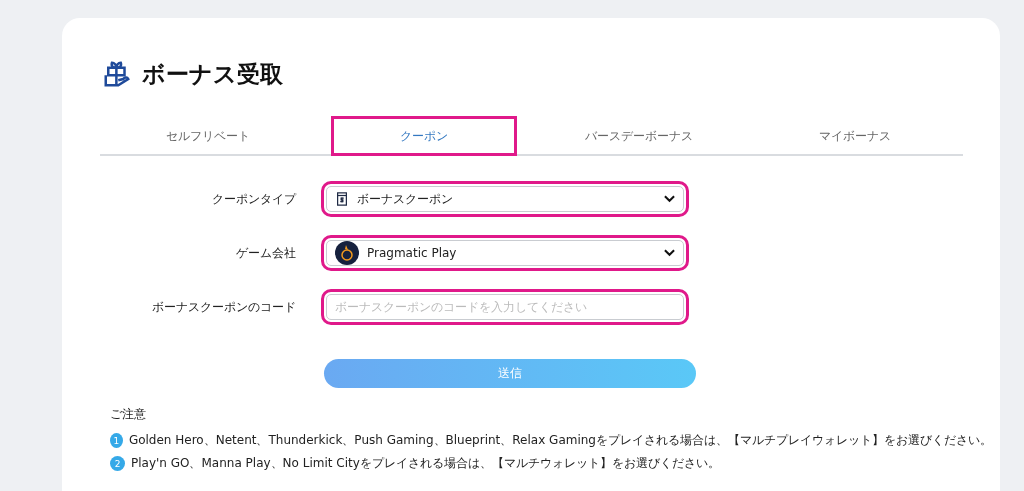  Describe the element at coordinates (423, 136) in the screenshot. I see `tab: クーポン` at that location.